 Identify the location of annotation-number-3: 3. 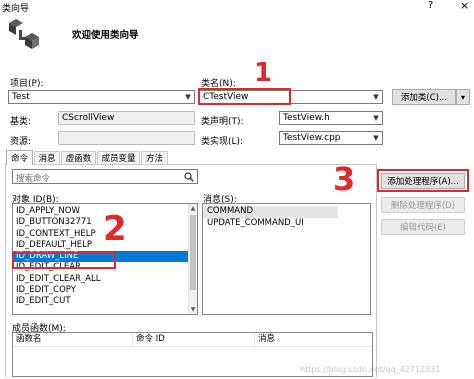
(344, 179).